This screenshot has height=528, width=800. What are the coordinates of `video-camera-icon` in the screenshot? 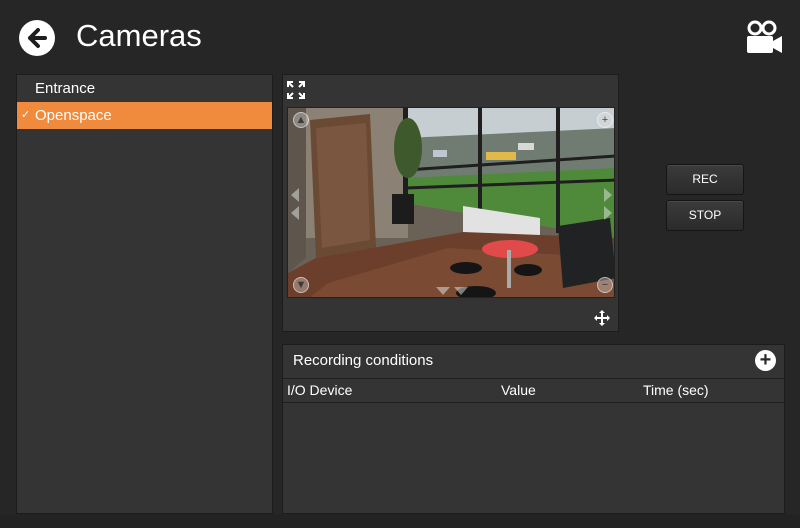 It's located at (764, 38).